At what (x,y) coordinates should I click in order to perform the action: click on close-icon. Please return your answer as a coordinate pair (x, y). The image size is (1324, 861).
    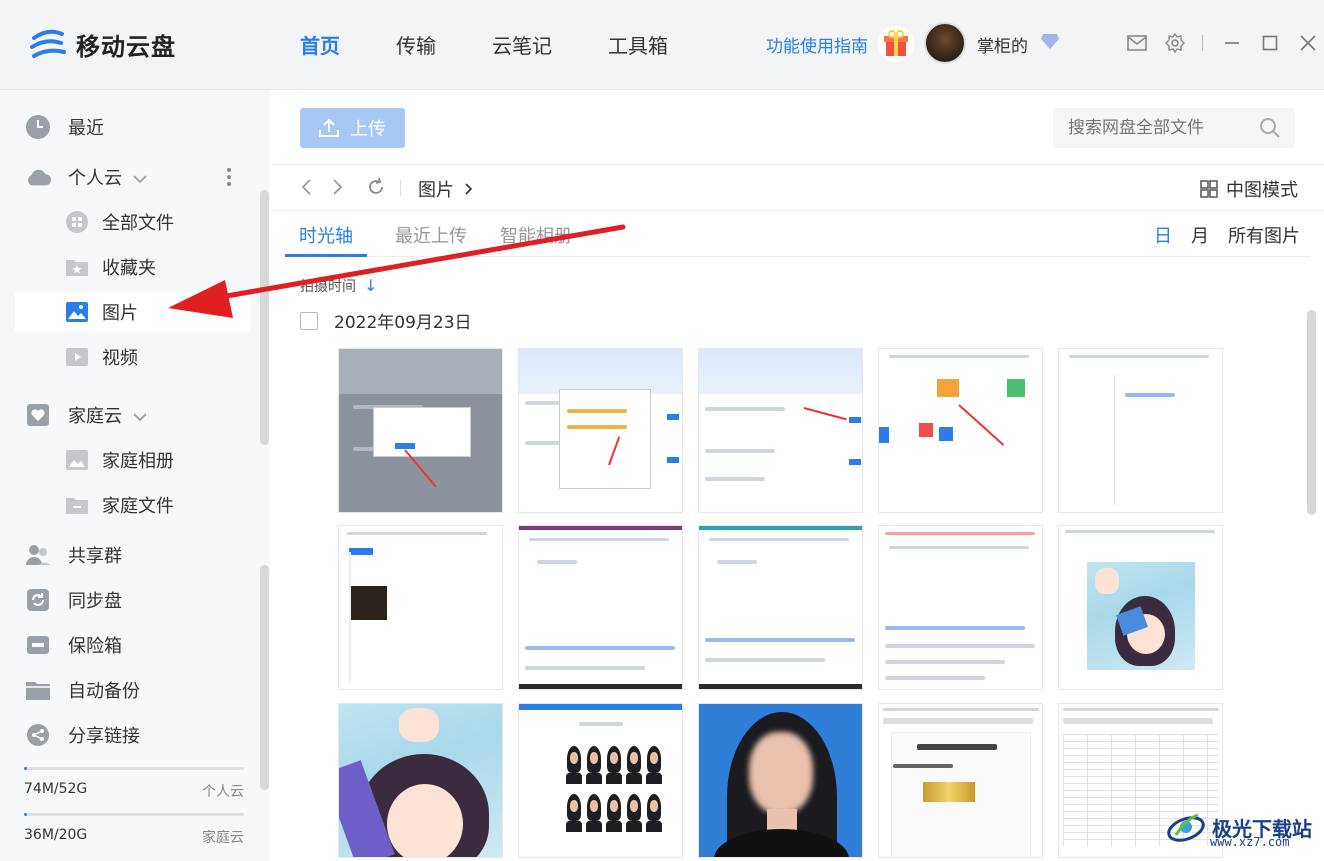
    Looking at the image, I should click on (1308, 43).